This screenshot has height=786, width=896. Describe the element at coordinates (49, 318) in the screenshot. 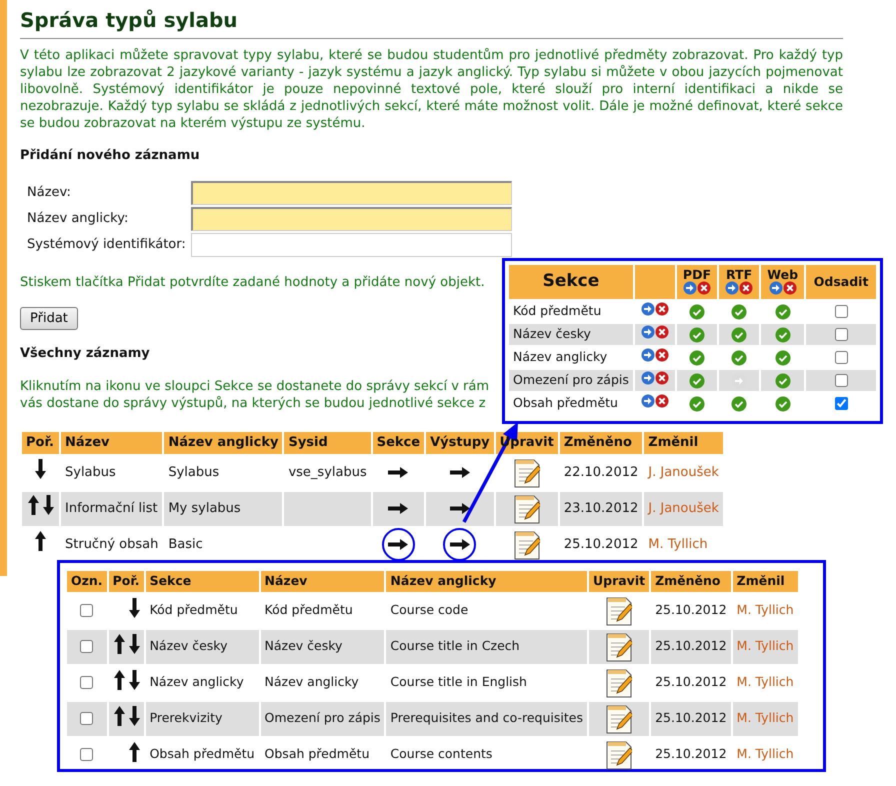

I see `add-button: Přidat` at that location.